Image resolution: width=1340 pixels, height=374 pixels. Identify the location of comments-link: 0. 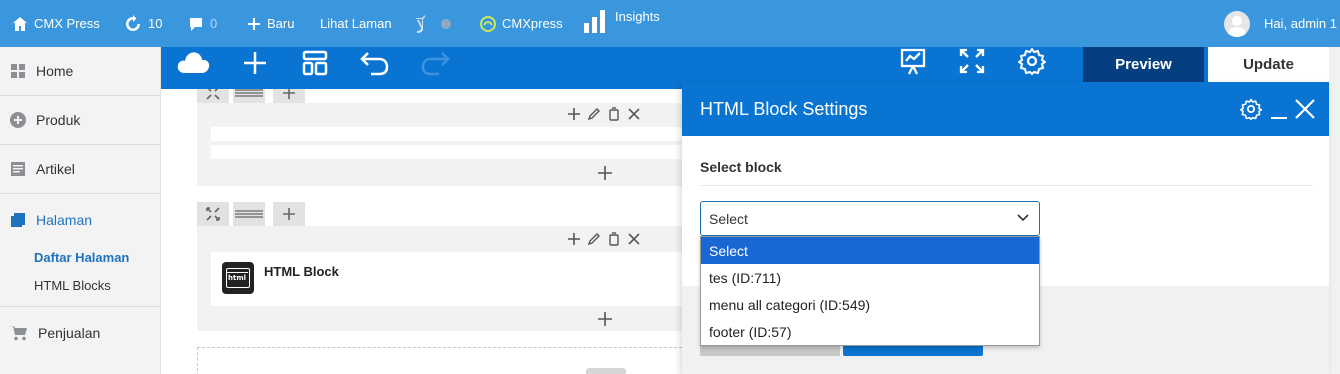
(202, 23).